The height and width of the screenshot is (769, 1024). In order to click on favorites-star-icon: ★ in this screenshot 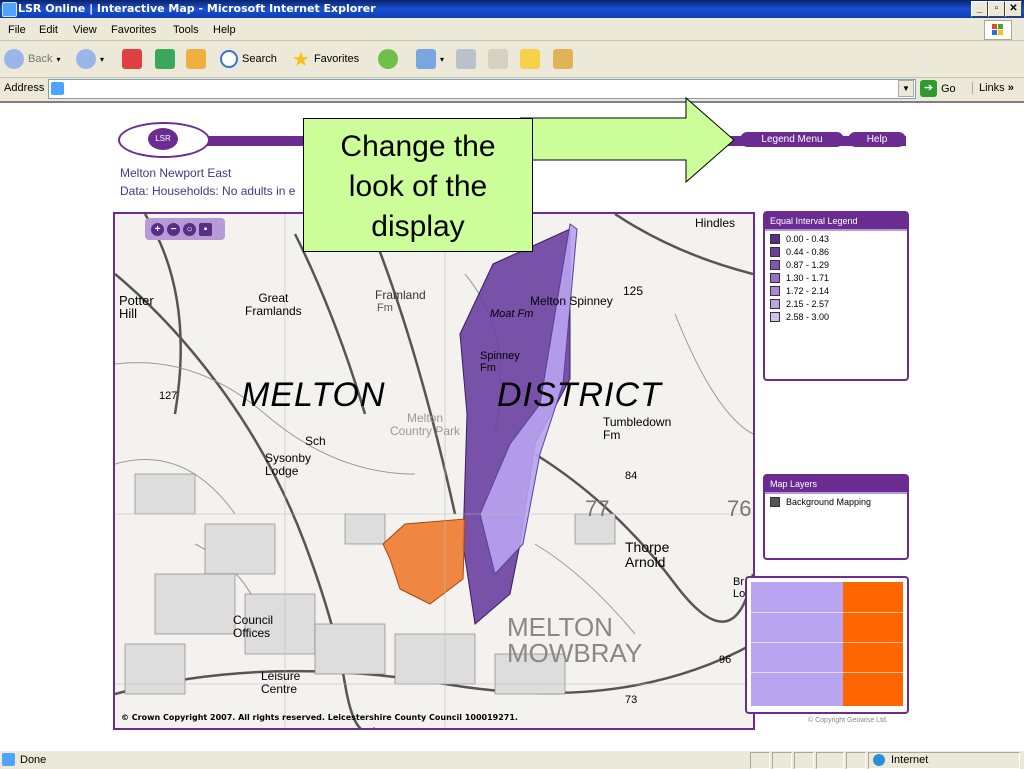, I will do `click(301, 59)`.